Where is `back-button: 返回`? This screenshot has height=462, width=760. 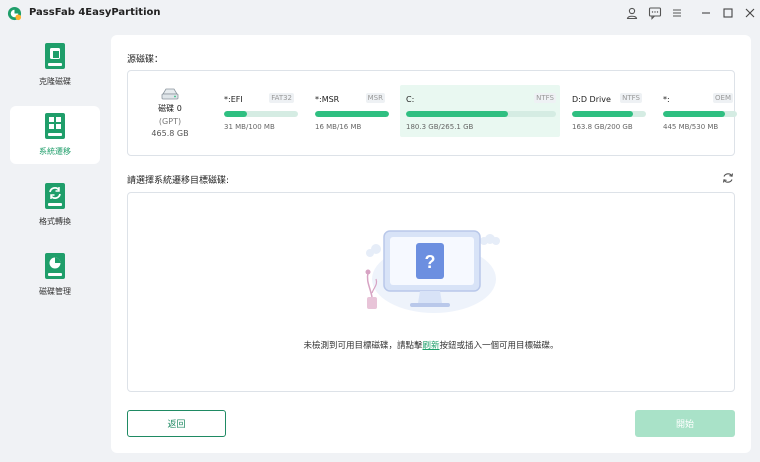
back-button: 返回 is located at coordinates (176, 423).